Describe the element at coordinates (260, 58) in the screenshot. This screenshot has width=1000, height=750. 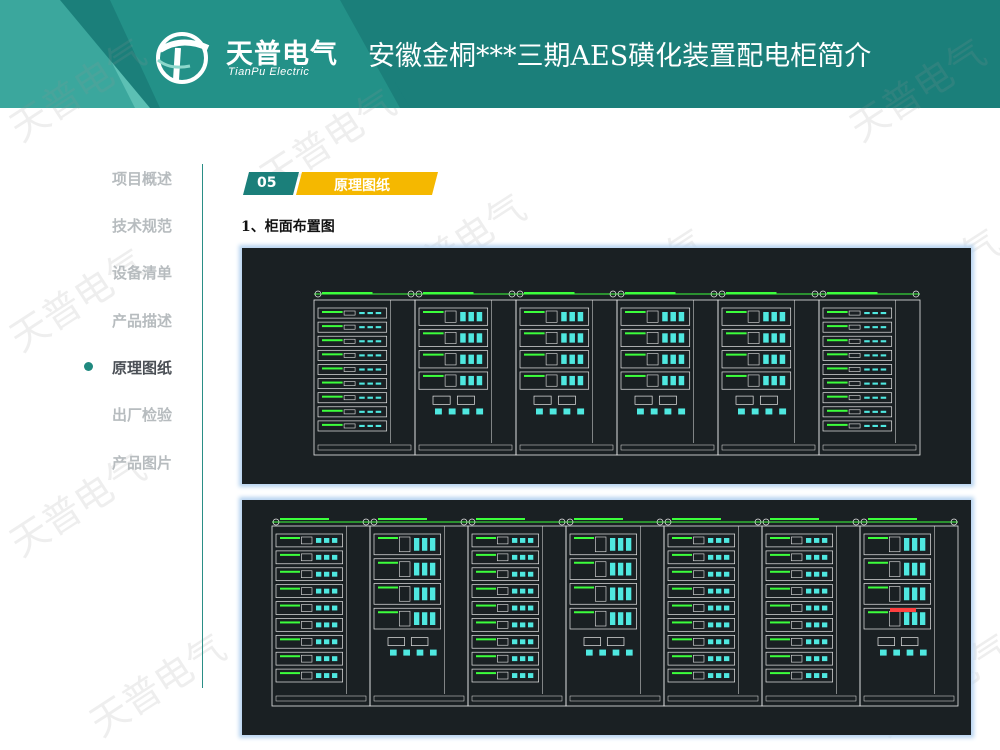
I see `company-logo: 天普电气 TianPu Electric` at that location.